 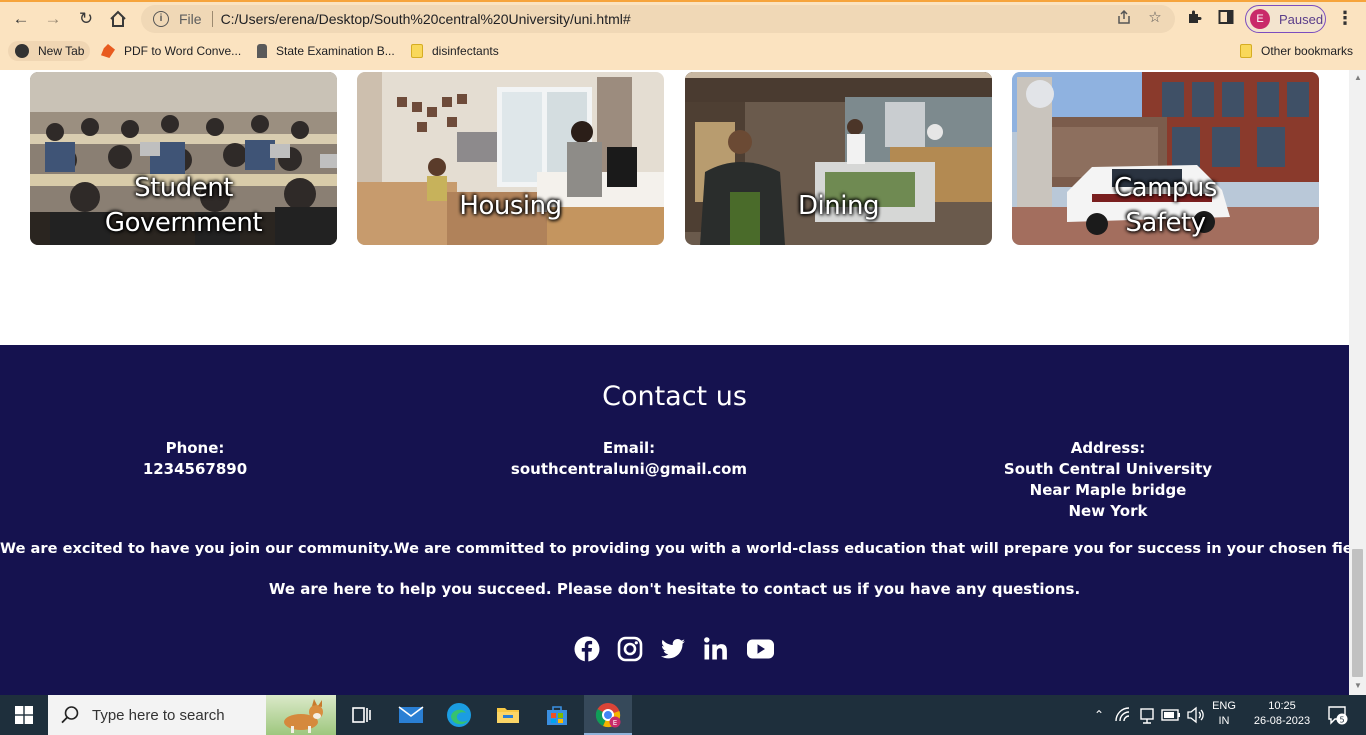 I want to click on twitter-icon, so click(x=673, y=649).